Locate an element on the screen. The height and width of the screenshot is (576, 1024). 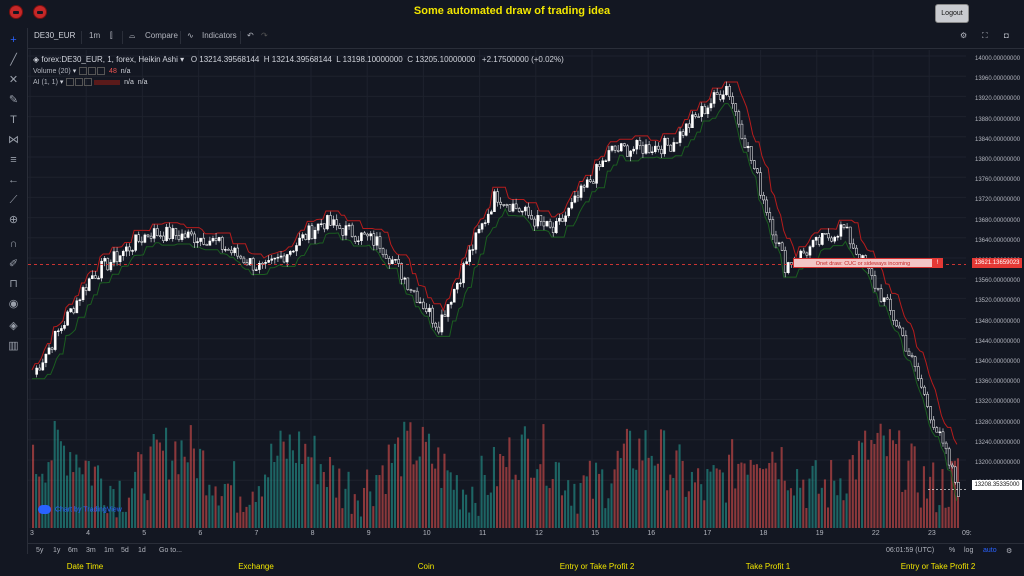
range-5y: 5y is located at coordinates (39, 550).